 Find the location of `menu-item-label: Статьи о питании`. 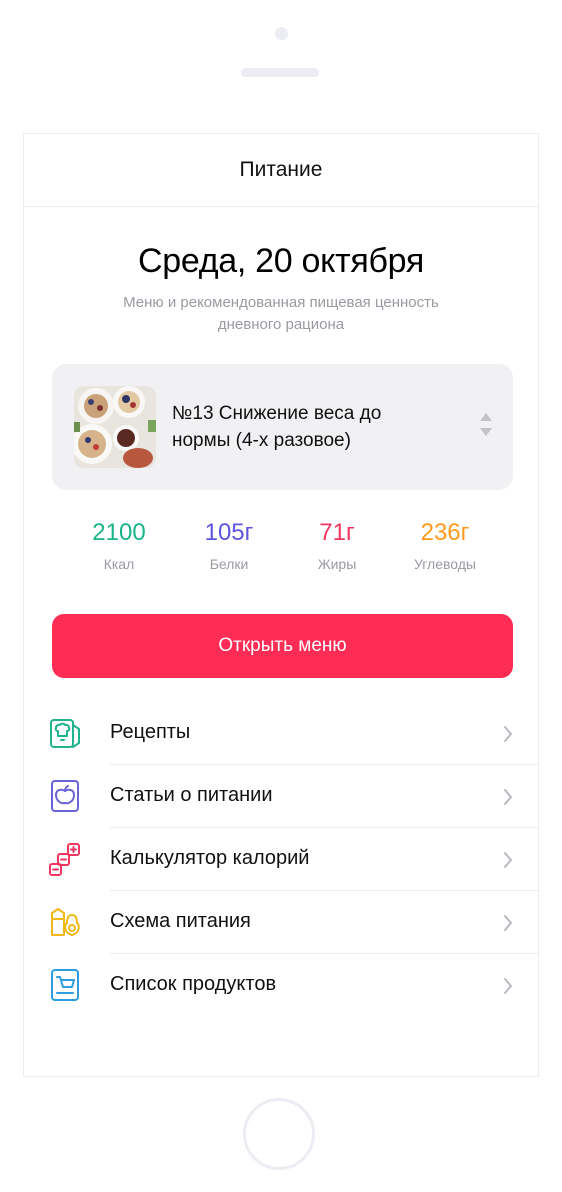

menu-item-label: Статьи о питании is located at coordinates (191, 795).